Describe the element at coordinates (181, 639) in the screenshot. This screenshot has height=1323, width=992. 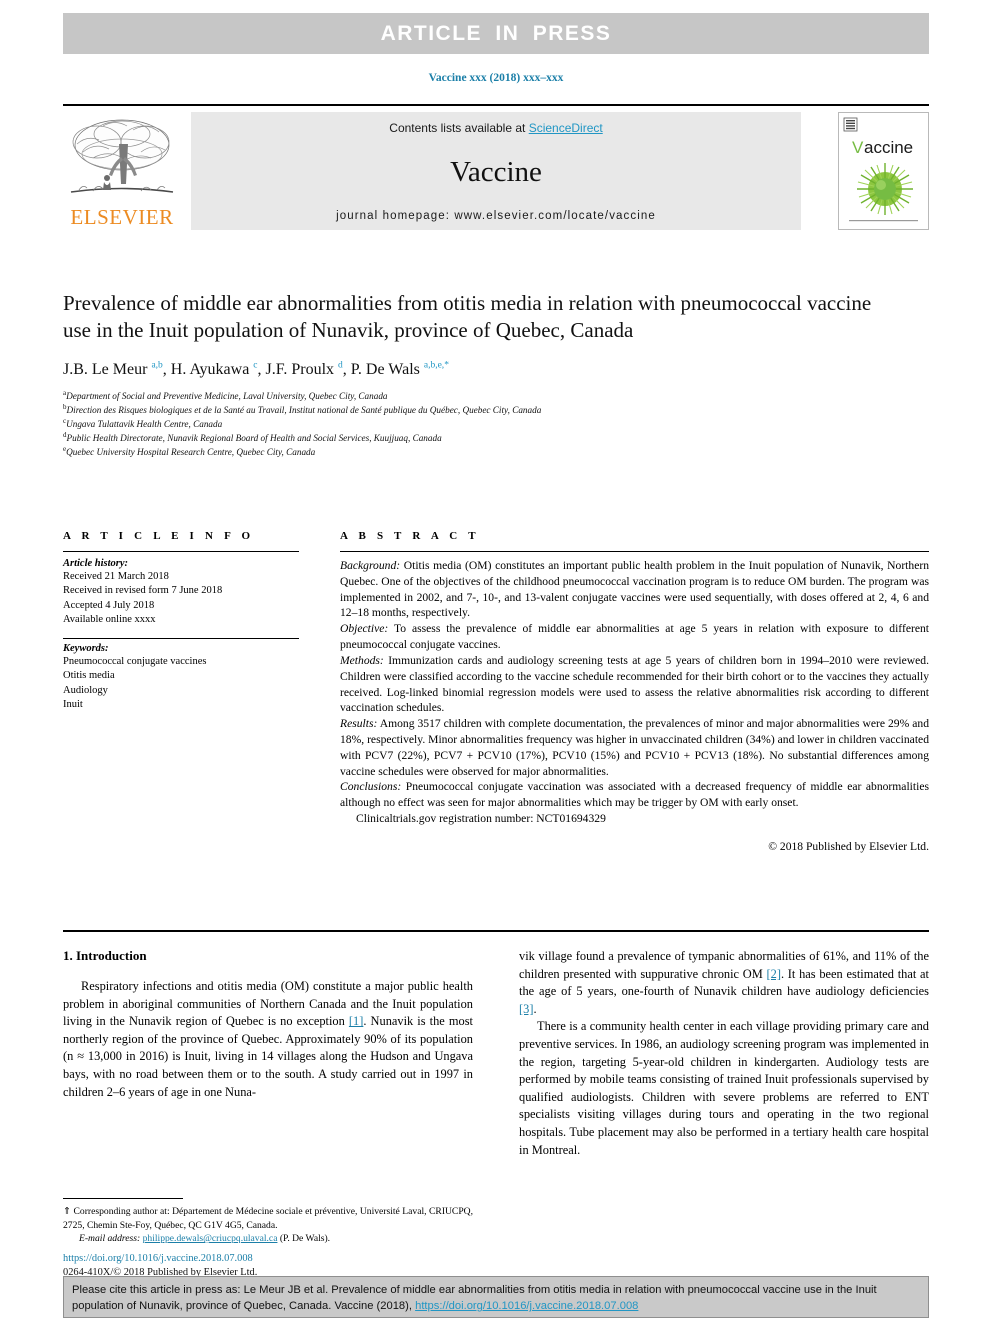
I see `keywords-rule` at that location.